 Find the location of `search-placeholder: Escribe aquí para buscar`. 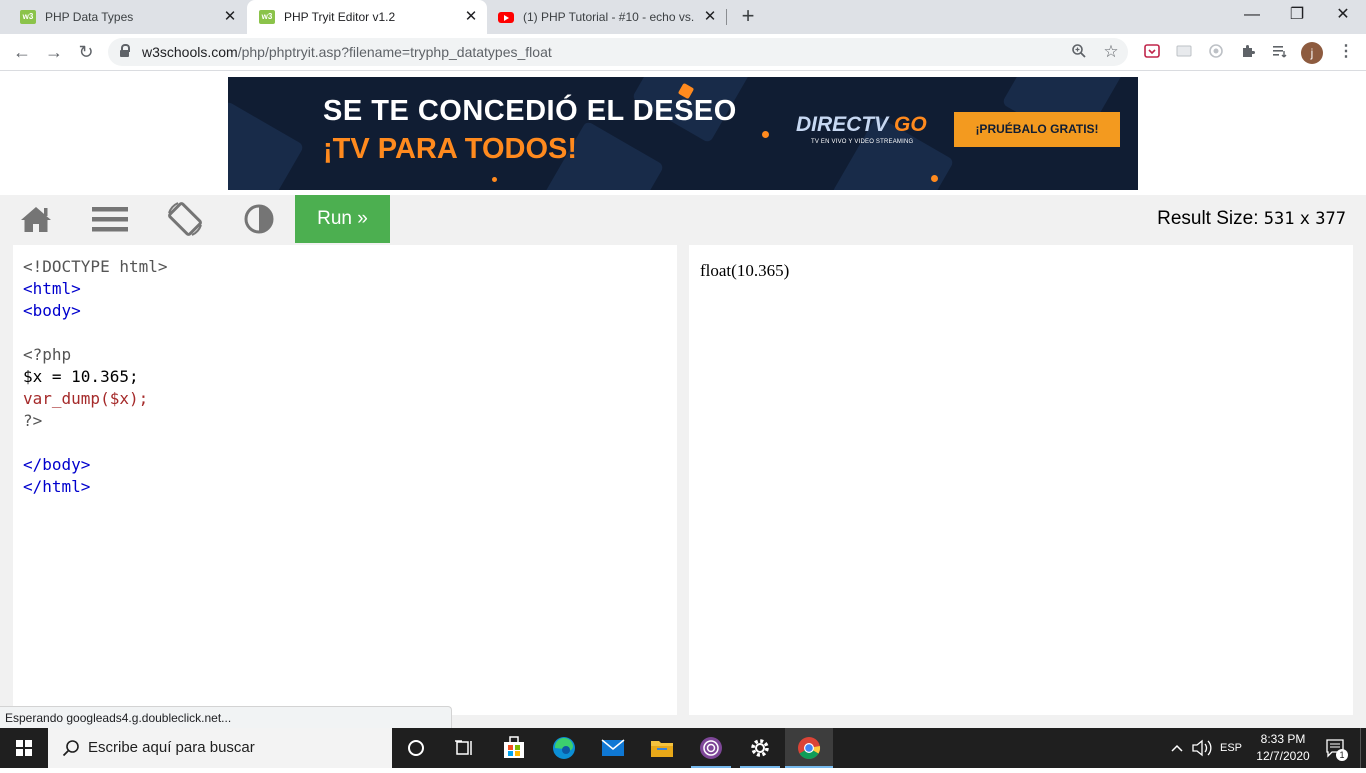

search-placeholder: Escribe aquí para buscar is located at coordinates (171, 747).